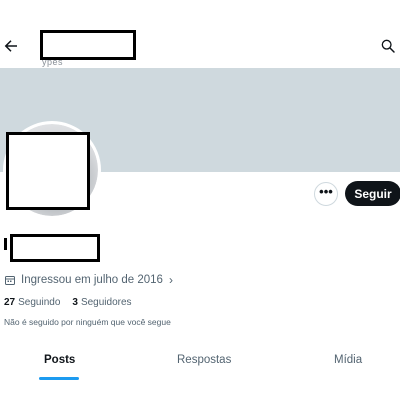 The width and height of the screenshot is (400, 400). I want to click on redacted-avatar, so click(48, 171).